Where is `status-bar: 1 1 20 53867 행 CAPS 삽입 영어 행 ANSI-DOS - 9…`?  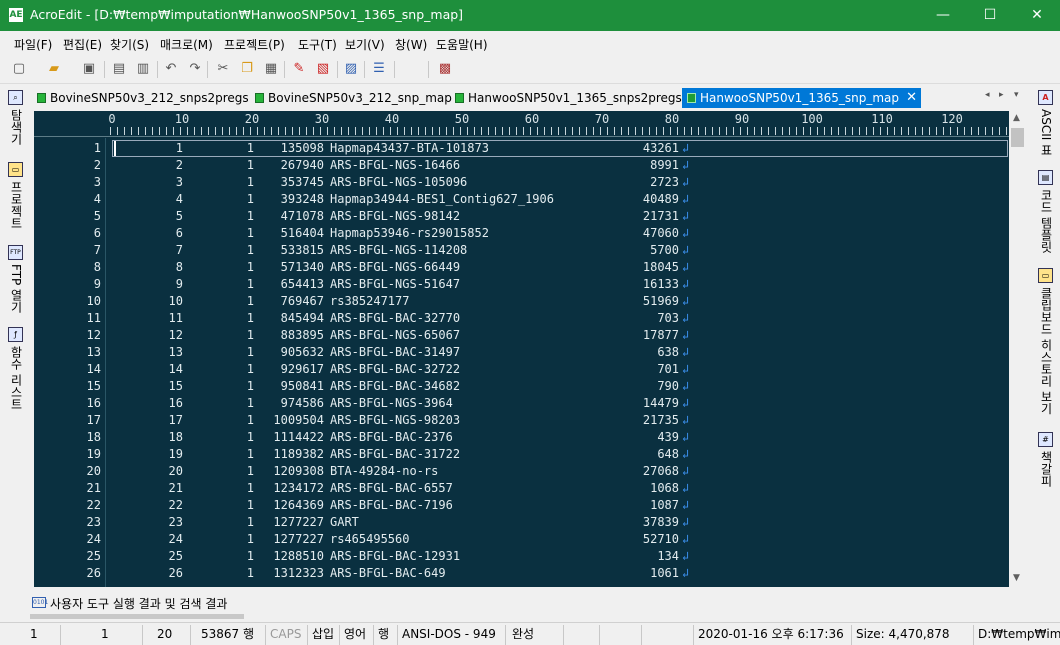 status-bar: 1 1 20 53867 행 CAPS 삽입 영어 행 ANSI-DOS - 9… is located at coordinates (530, 633).